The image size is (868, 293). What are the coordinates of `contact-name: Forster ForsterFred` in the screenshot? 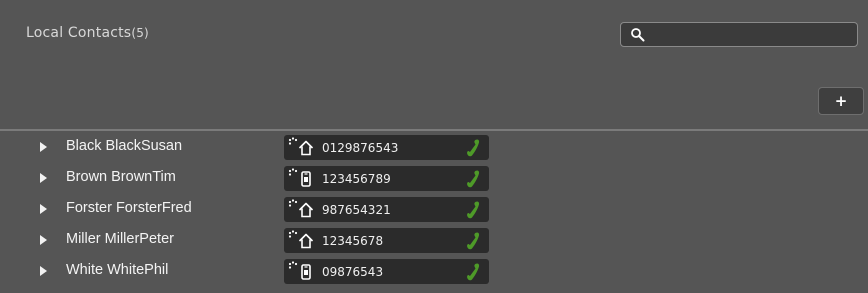 It's located at (129, 208).